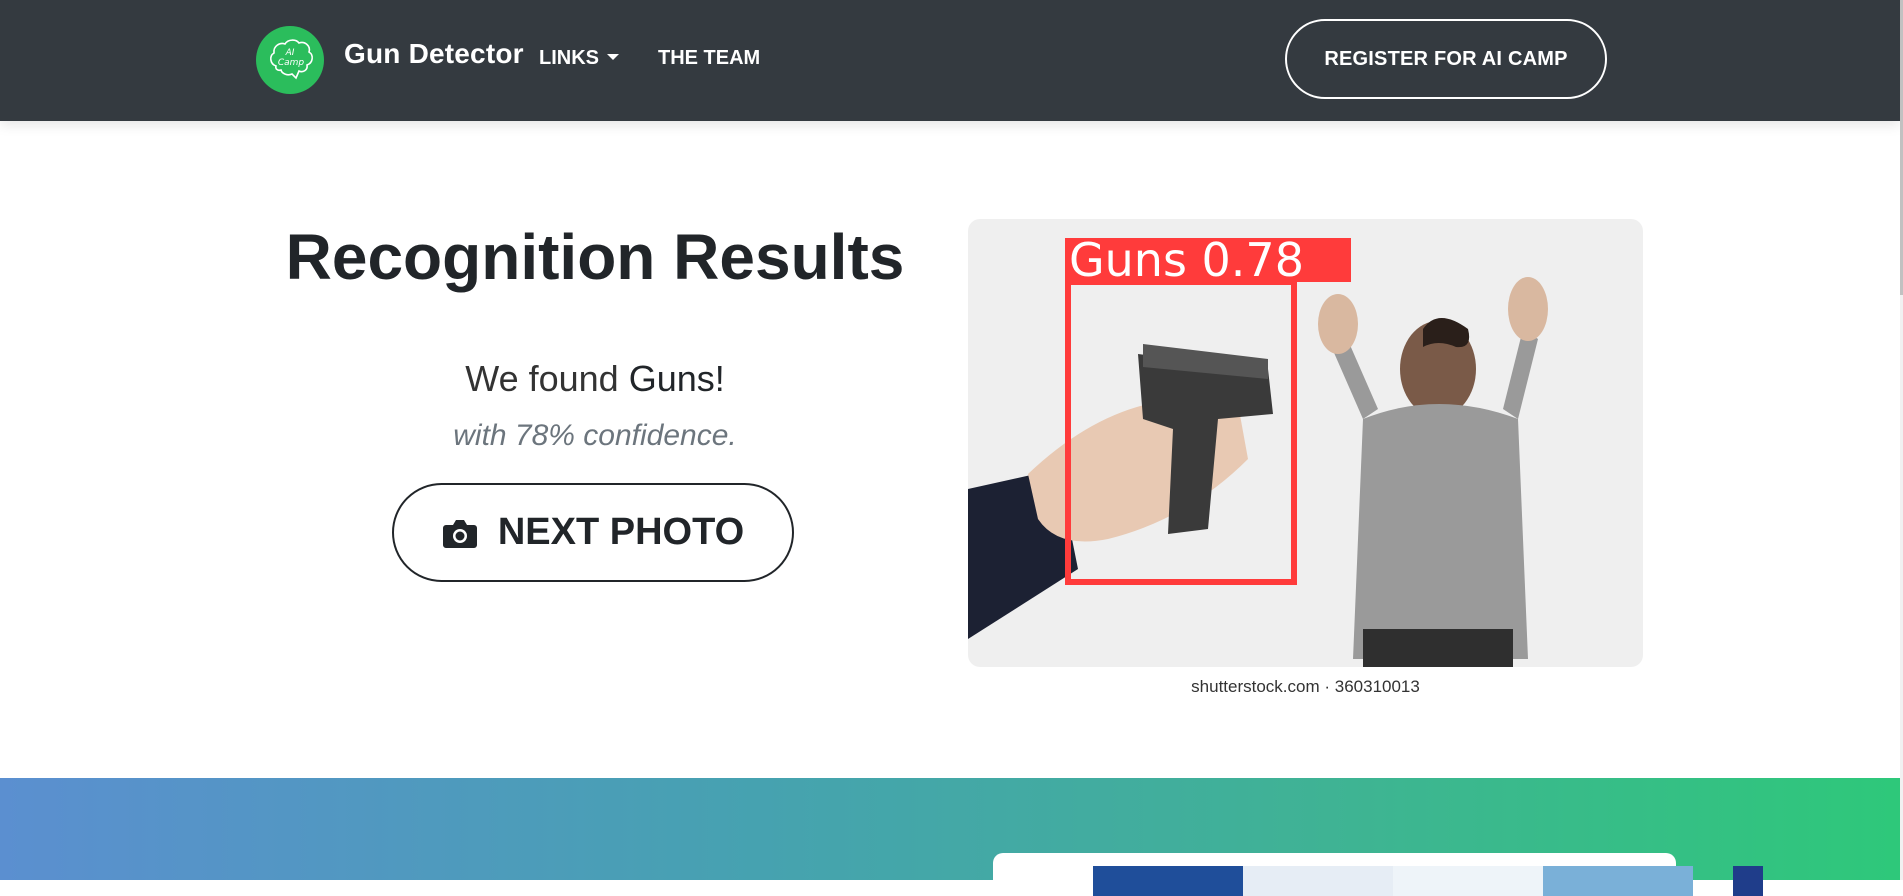 The image size is (1903, 896). Describe the element at coordinates (547, 378) in the screenshot. I see `result-prefix: We found` at that location.